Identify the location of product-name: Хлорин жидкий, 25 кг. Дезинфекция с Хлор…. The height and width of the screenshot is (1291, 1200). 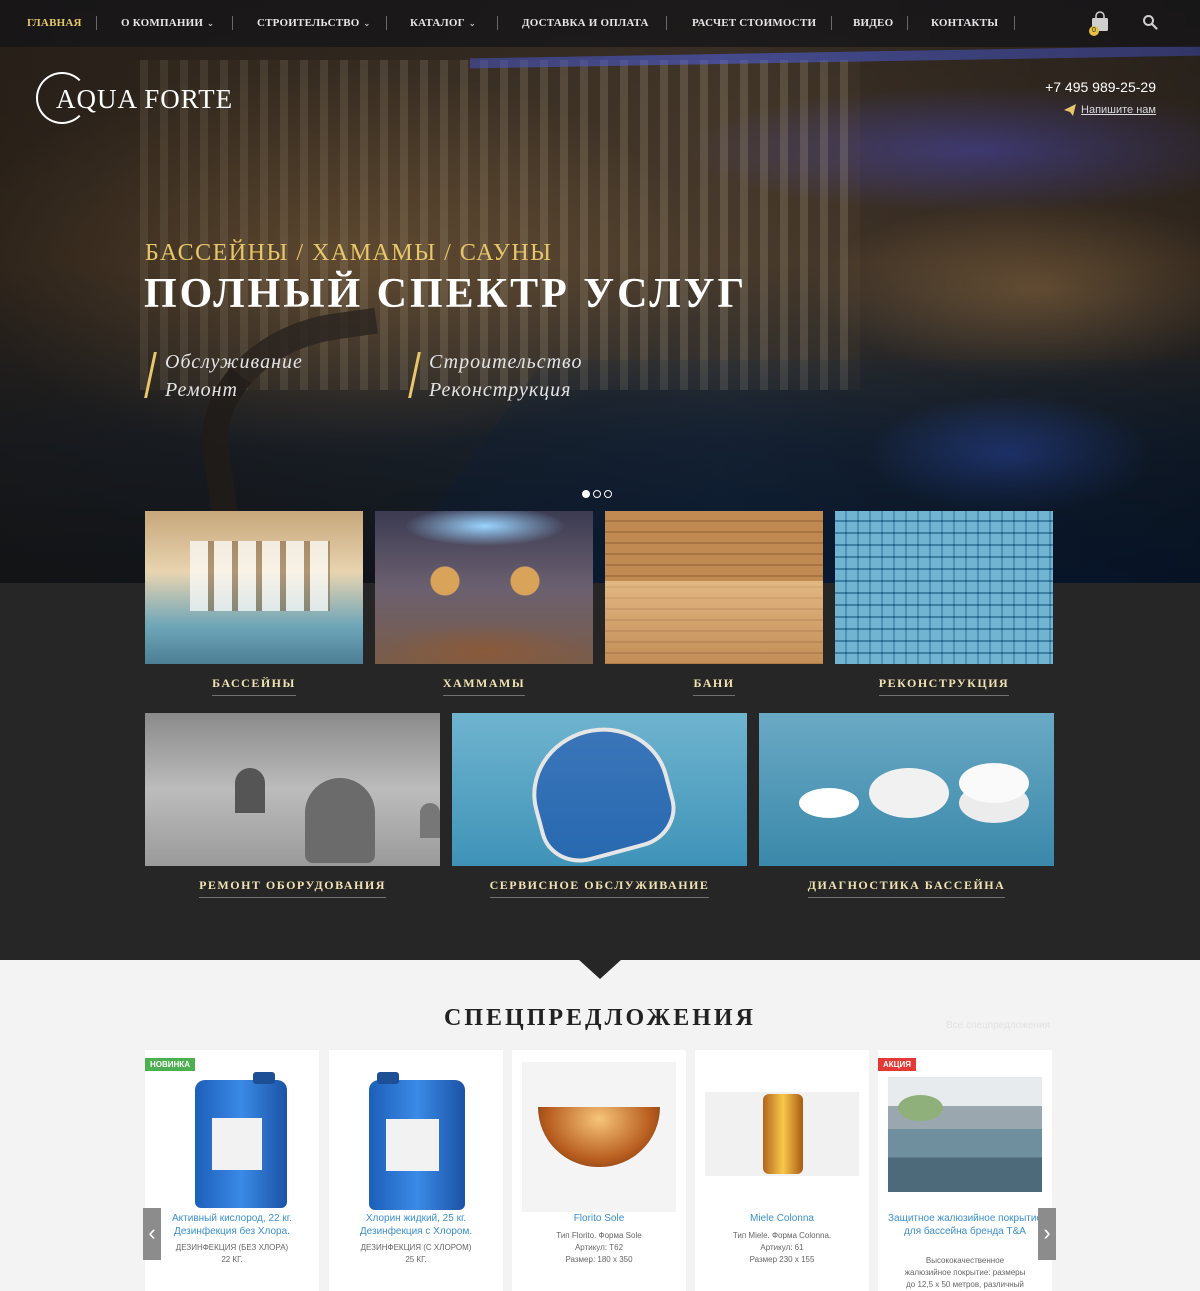
(416, 1225).